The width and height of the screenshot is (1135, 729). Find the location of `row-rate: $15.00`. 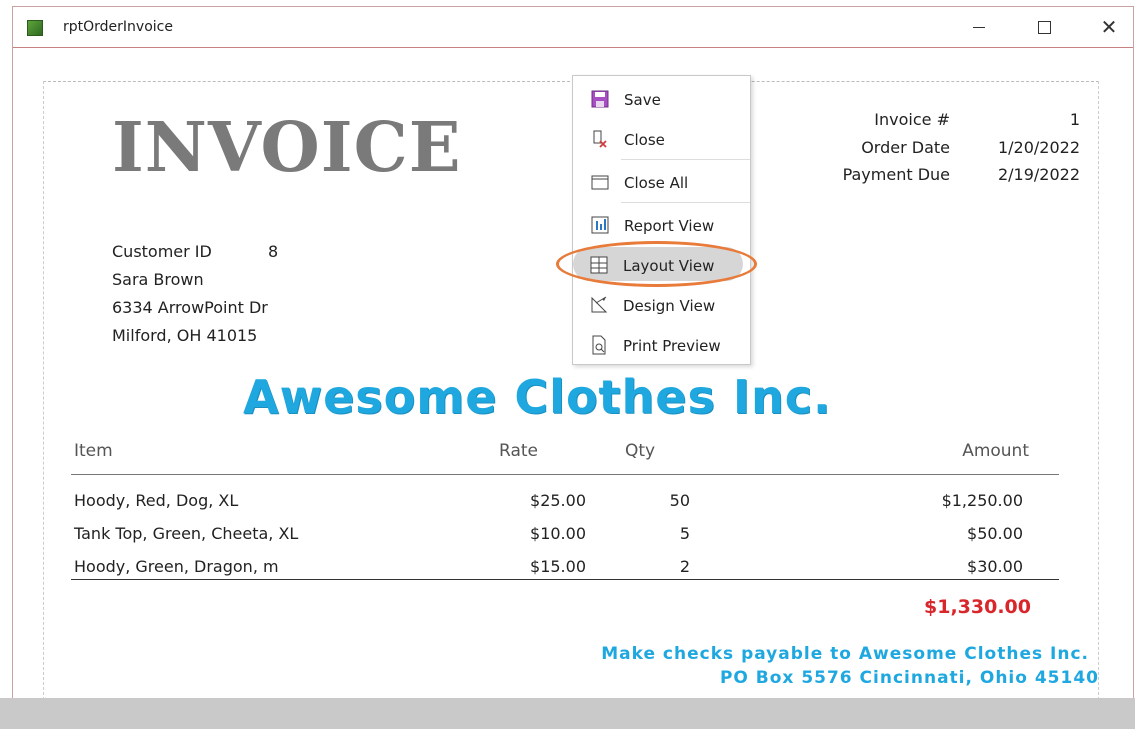

row-rate: $15.00 is located at coordinates (558, 566).